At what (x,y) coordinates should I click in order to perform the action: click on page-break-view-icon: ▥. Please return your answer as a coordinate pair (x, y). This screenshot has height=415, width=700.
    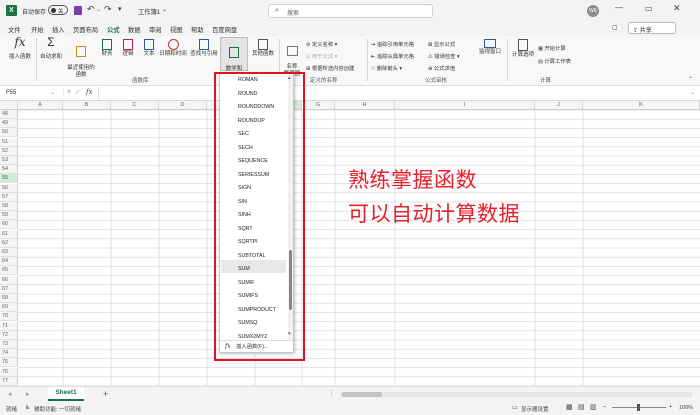
    Looking at the image, I should click on (593, 407).